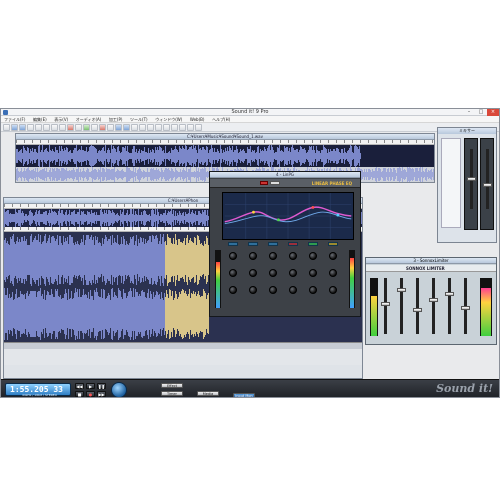 The height and width of the screenshot is (500, 500). What do you see at coordinates (174, 127) in the screenshot?
I see `effect-icon` at bounding box center [174, 127].